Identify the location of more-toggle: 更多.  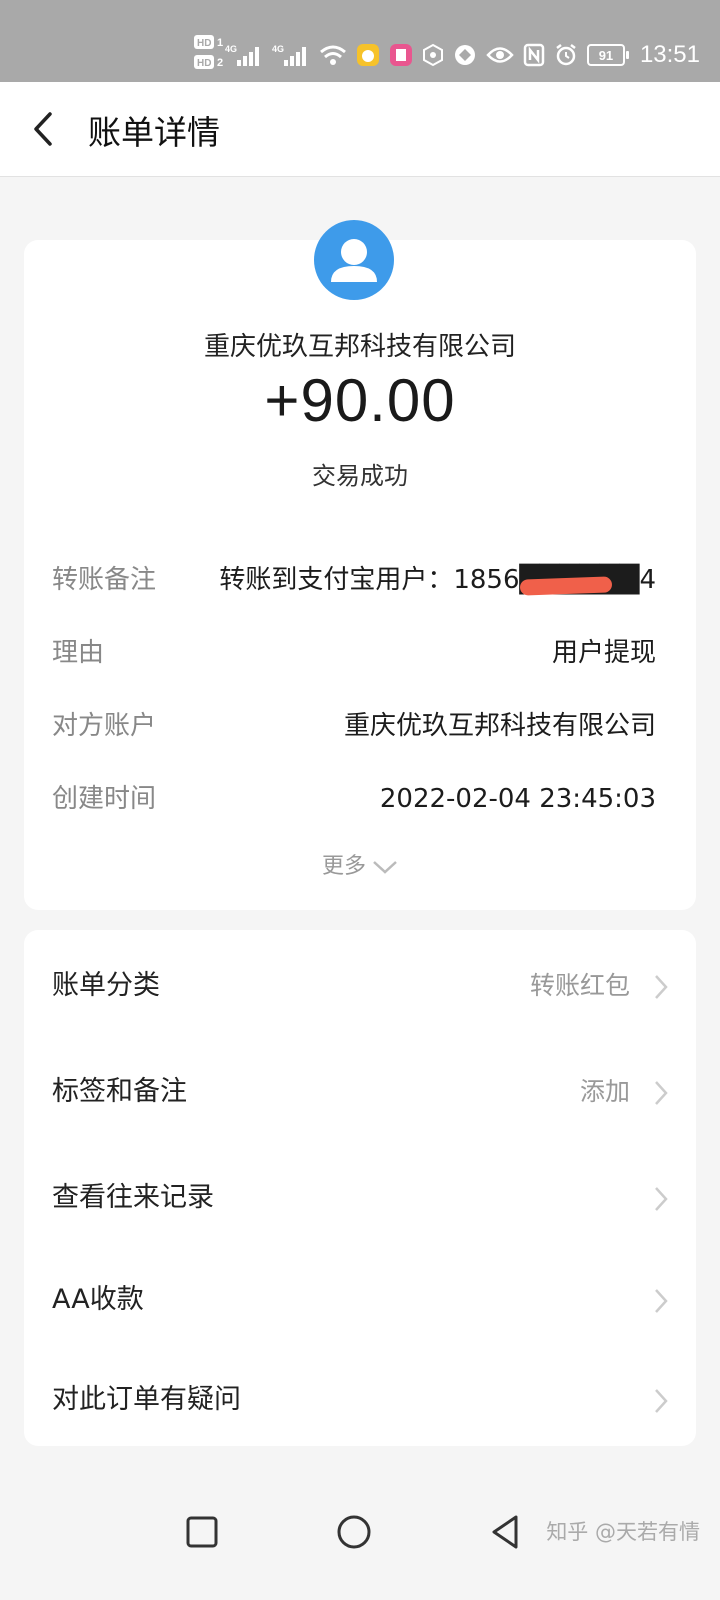
(360, 867).